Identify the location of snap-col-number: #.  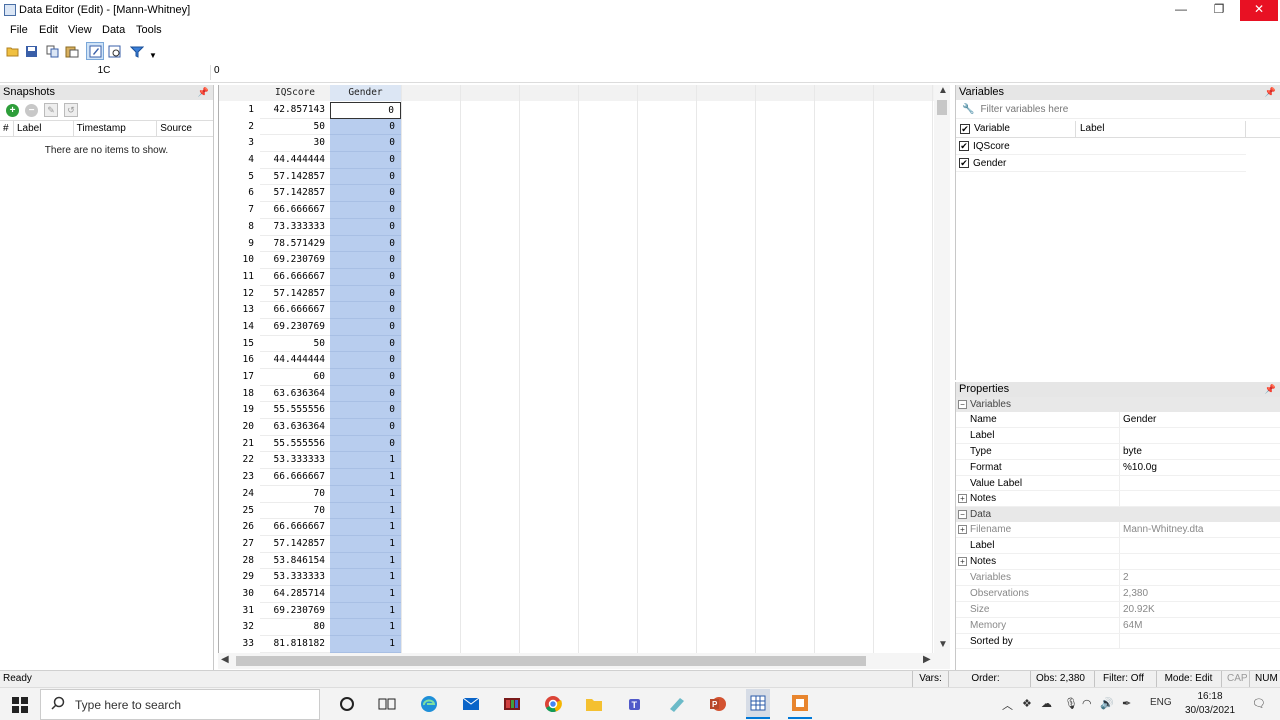
(7, 128).